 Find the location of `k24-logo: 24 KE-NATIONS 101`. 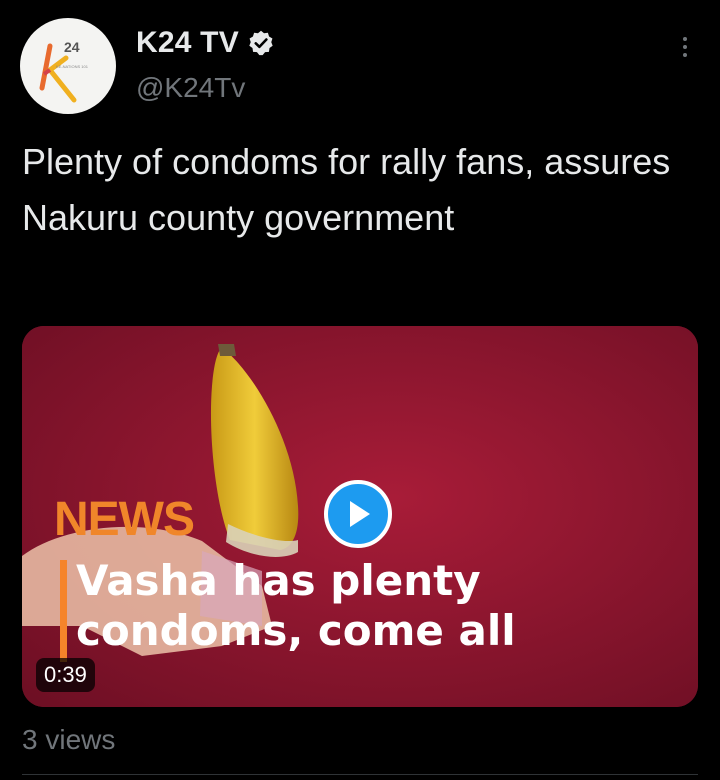

k24-logo: 24 KE-NATIONS 101 is located at coordinates (64, 71).